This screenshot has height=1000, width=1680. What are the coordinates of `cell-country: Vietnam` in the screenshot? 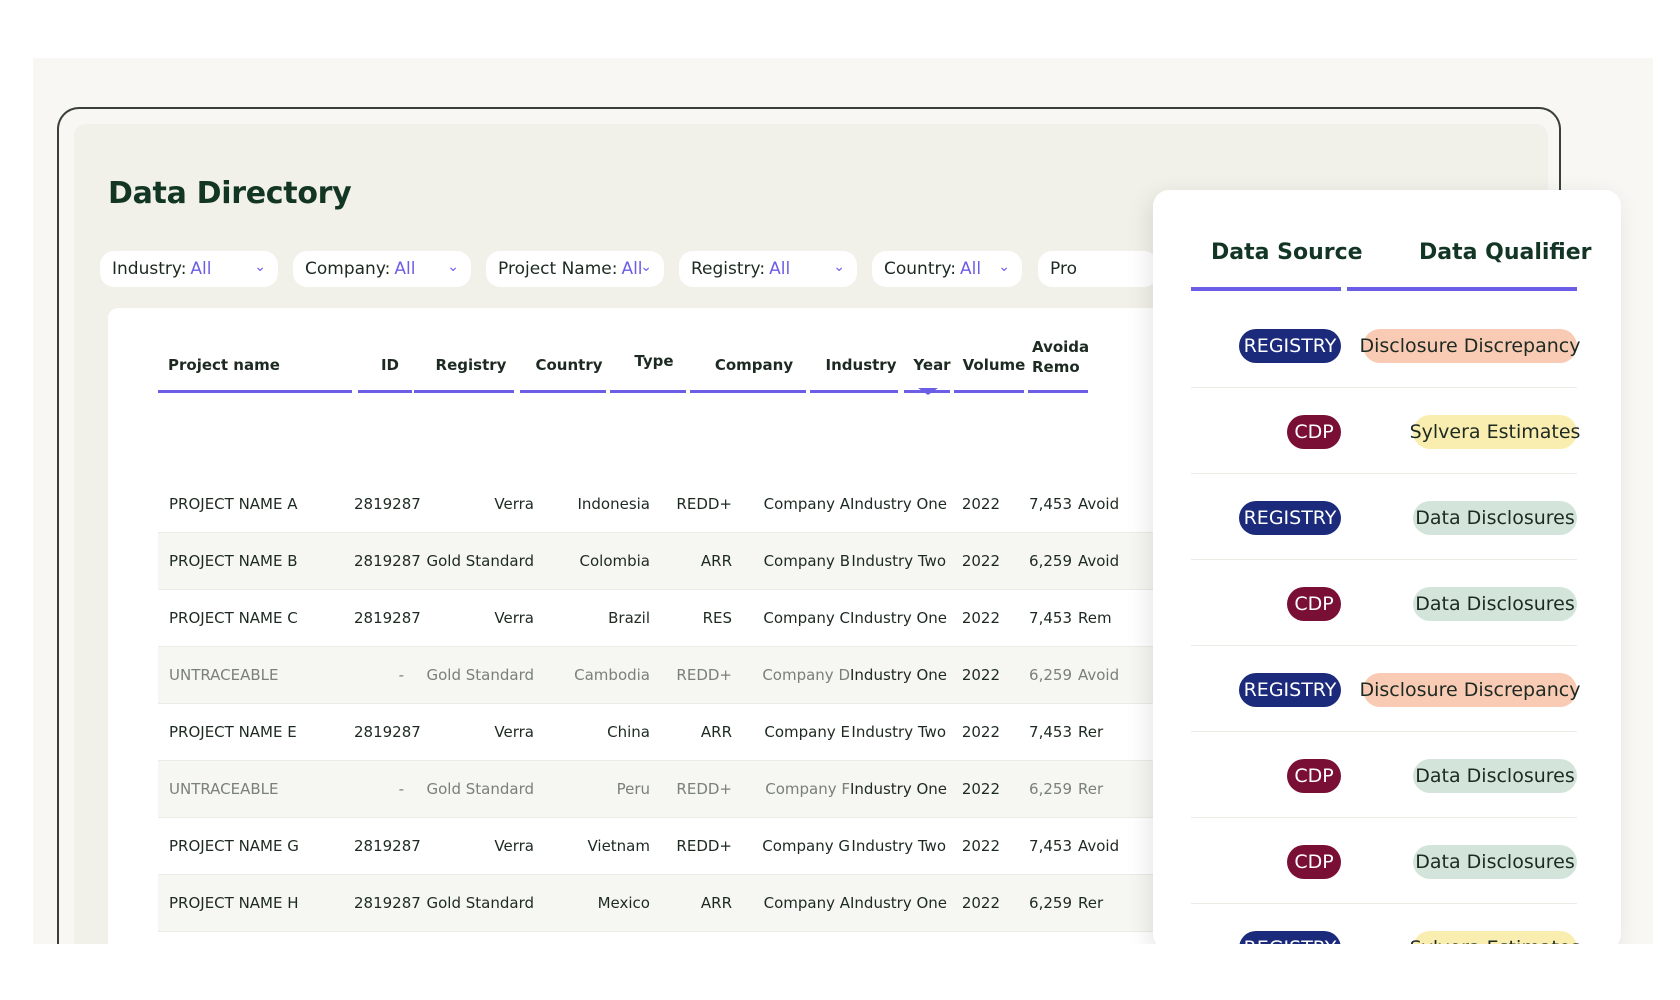 It's located at (618, 846).